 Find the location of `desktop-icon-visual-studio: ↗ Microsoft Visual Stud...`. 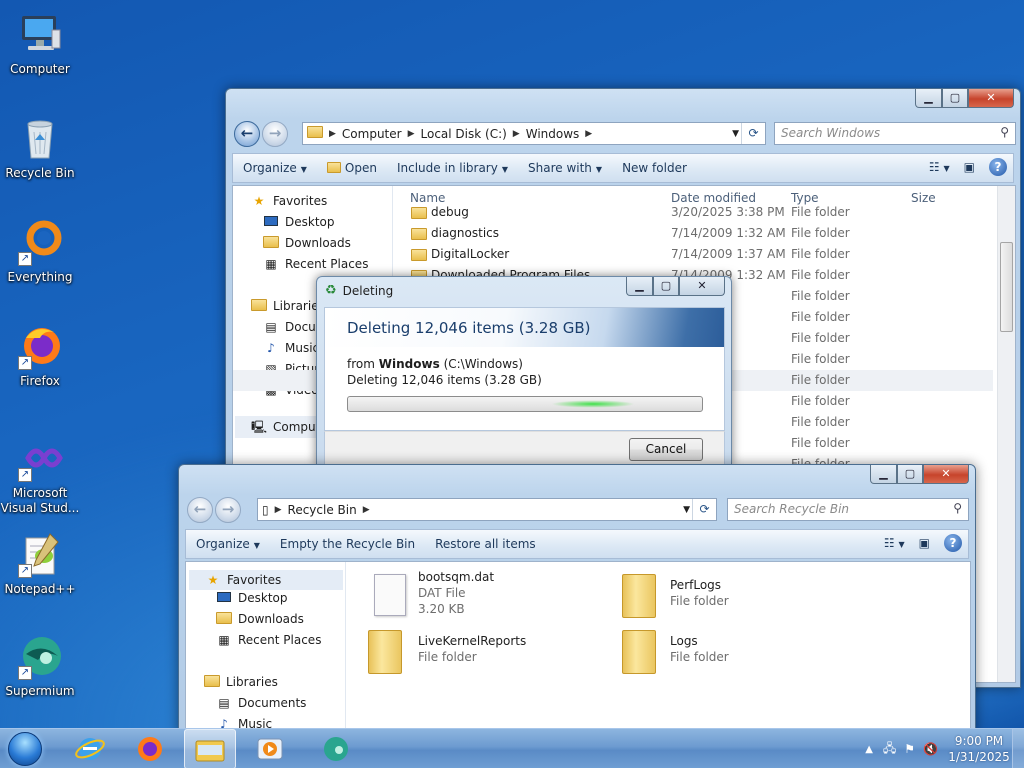

desktop-icon-visual-studio: ↗ Microsoft Visual Stud... is located at coordinates (40, 472).